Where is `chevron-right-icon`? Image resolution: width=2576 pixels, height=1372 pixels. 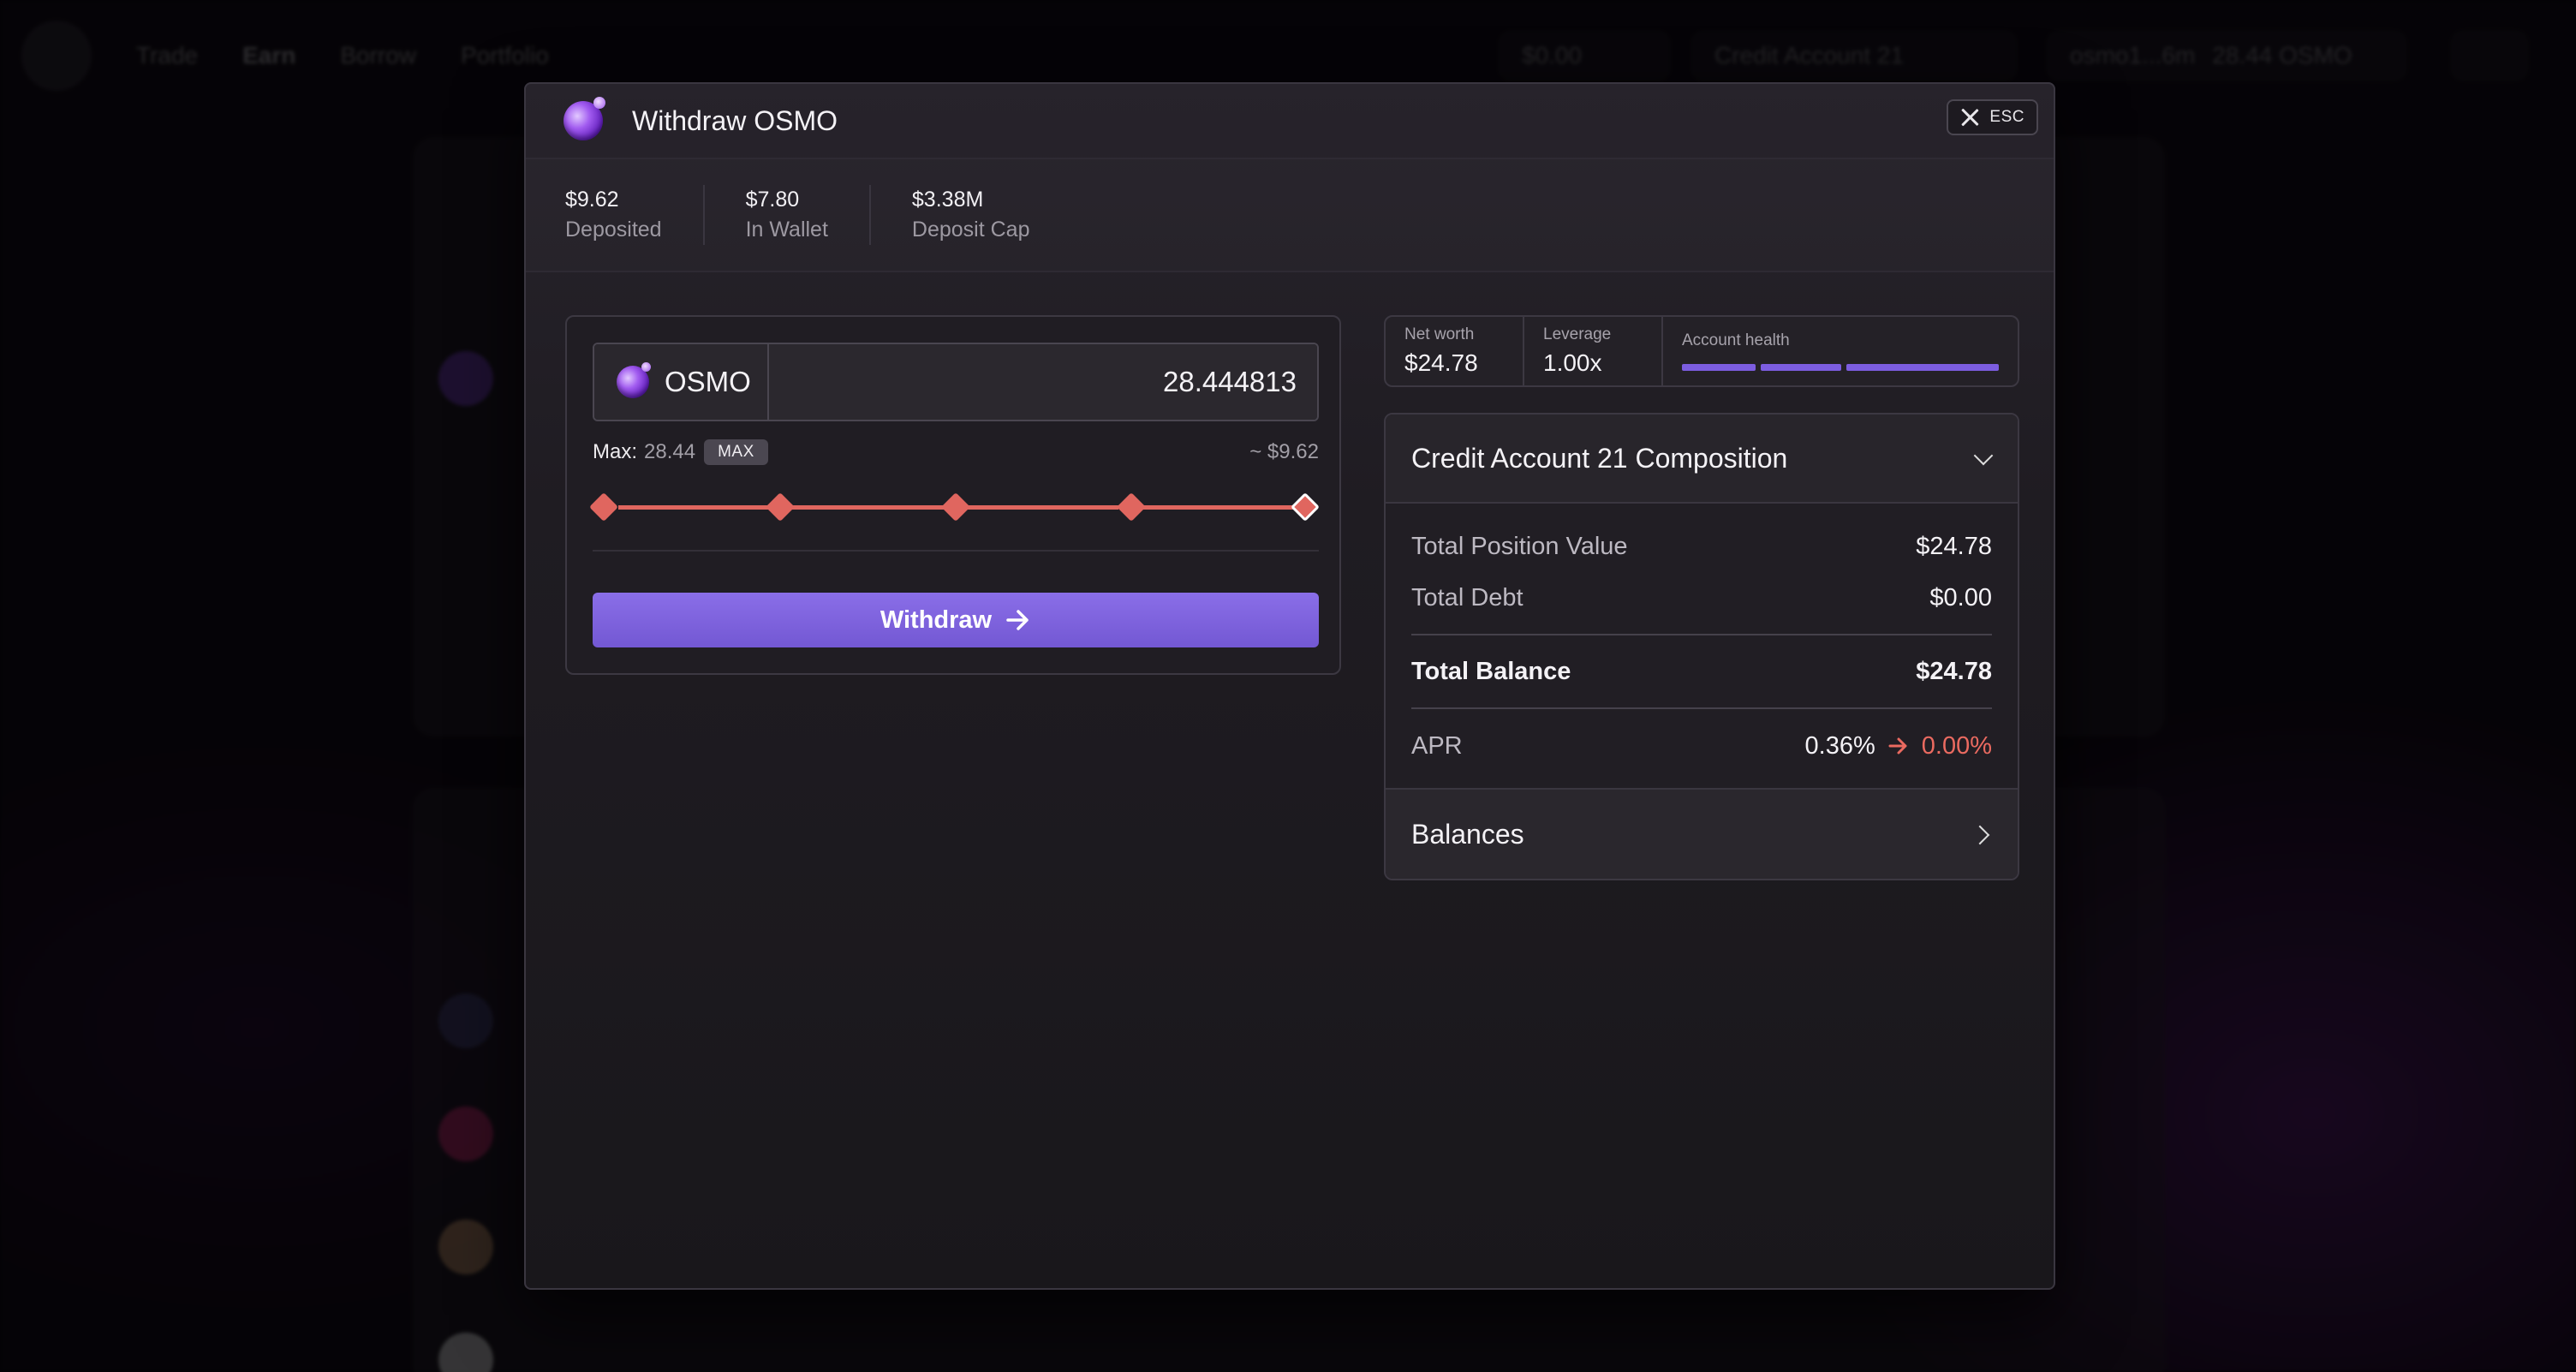 chevron-right-icon is located at coordinates (1982, 834).